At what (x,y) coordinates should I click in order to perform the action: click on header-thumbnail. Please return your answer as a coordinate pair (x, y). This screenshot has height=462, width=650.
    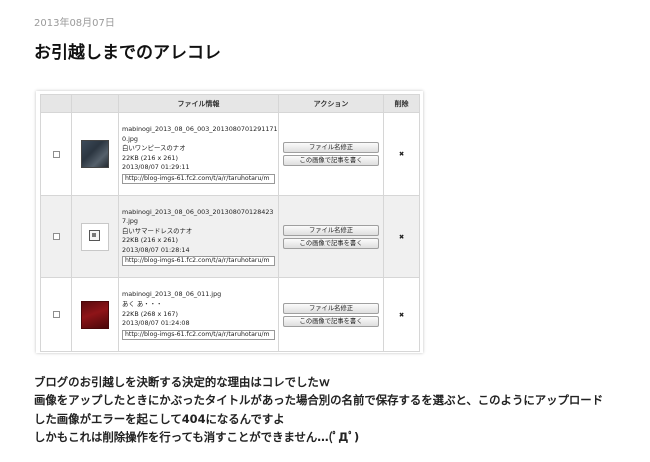
    Looking at the image, I should click on (95, 103).